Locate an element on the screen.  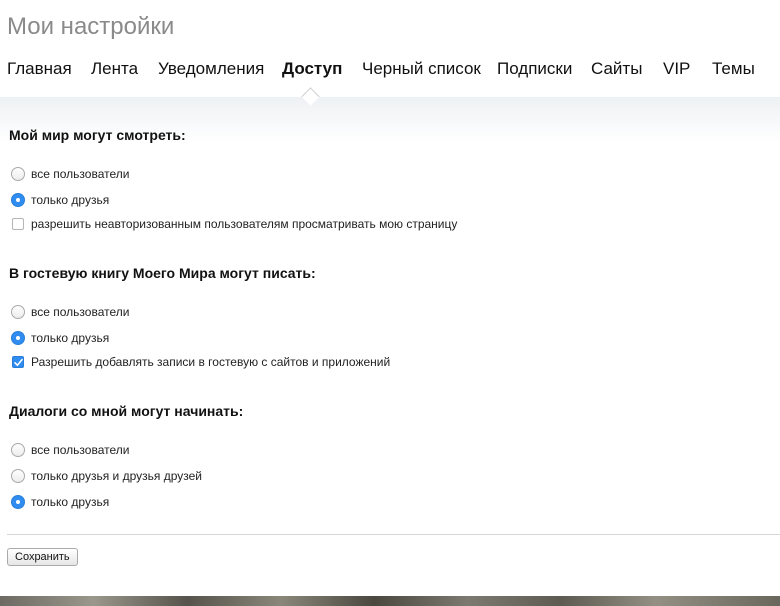
divider is located at coordinates (393, 534).